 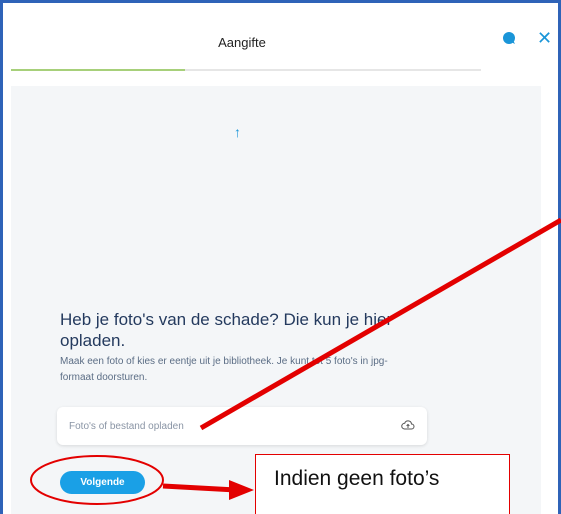 What do you see at coordinates (382, 484) in the screenshot?
I see `annotation-note: Indien geen foto’s` at bounding box center [382, 484].